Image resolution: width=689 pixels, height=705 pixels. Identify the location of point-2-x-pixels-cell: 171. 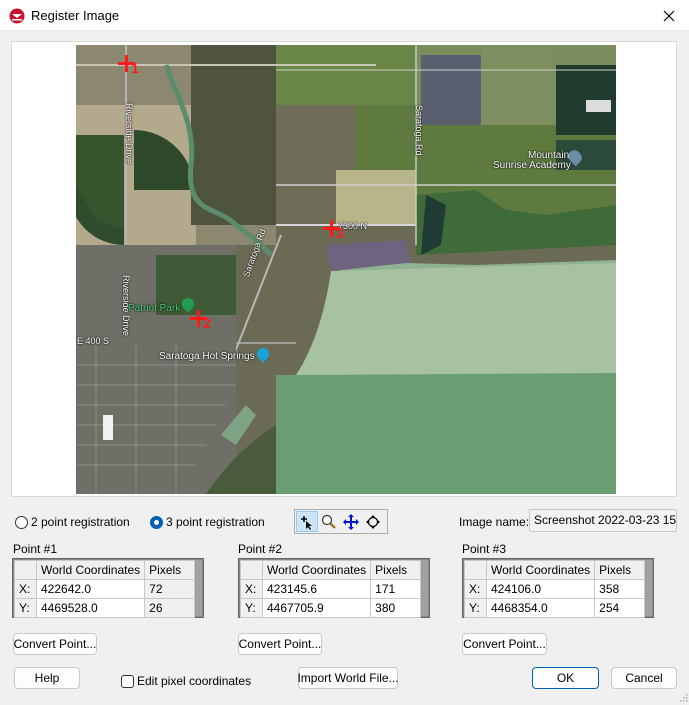
(396, 589).